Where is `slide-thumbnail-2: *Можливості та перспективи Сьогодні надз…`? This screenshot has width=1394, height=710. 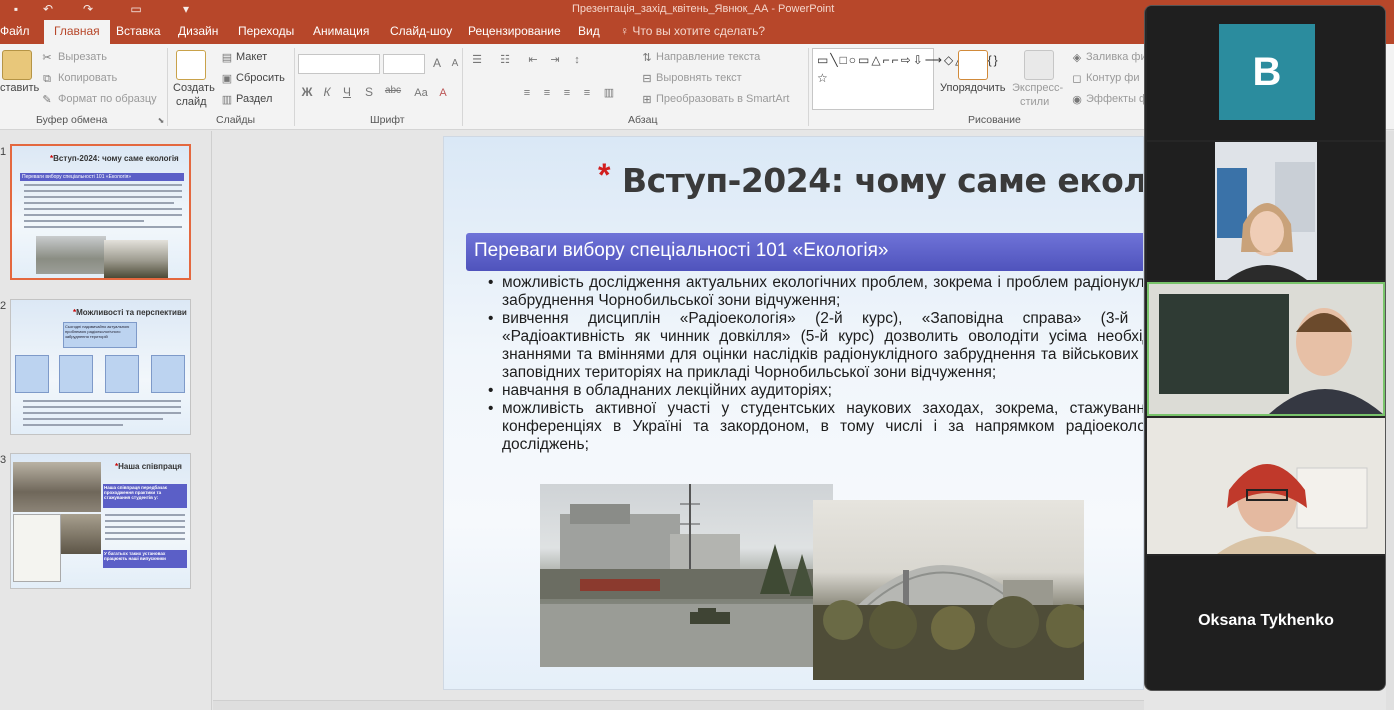 slide-thumbnail-2: *Можливості та перспективи Сьогодні надз… is located at coordinates (100, 367).